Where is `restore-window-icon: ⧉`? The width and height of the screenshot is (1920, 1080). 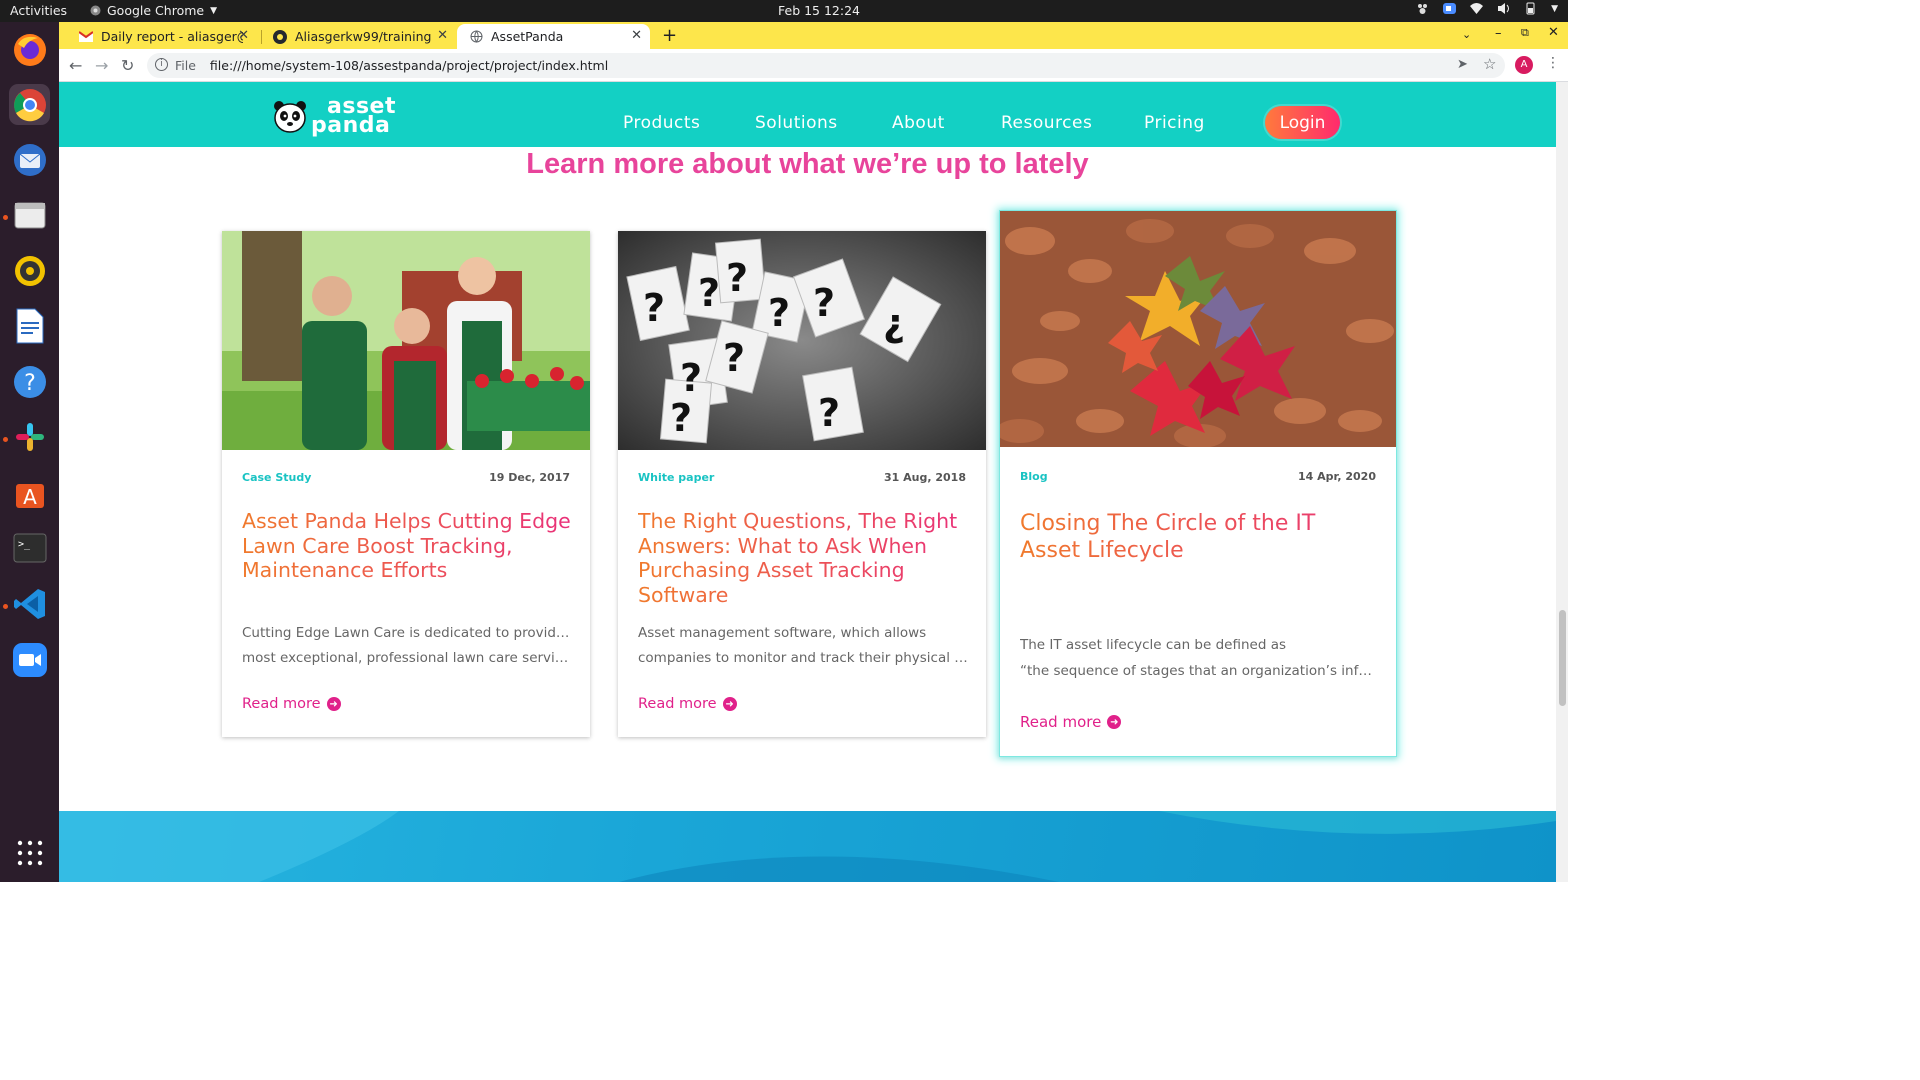 restore-window-icon: ⧉ is located at coordinates (1525, 33).